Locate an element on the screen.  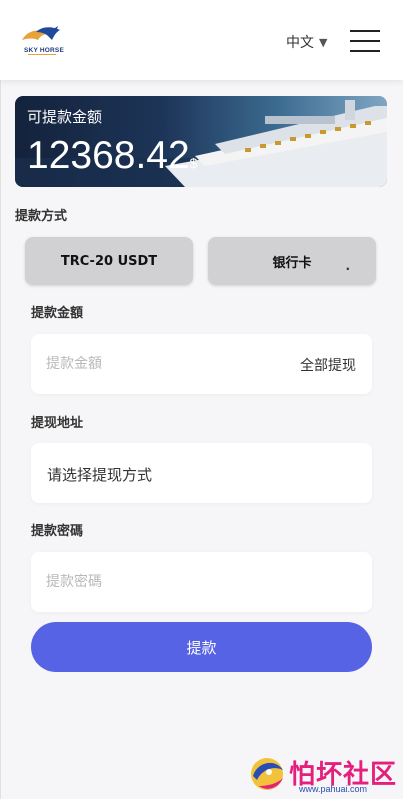
menu-button is located at coordinates (365, 41).